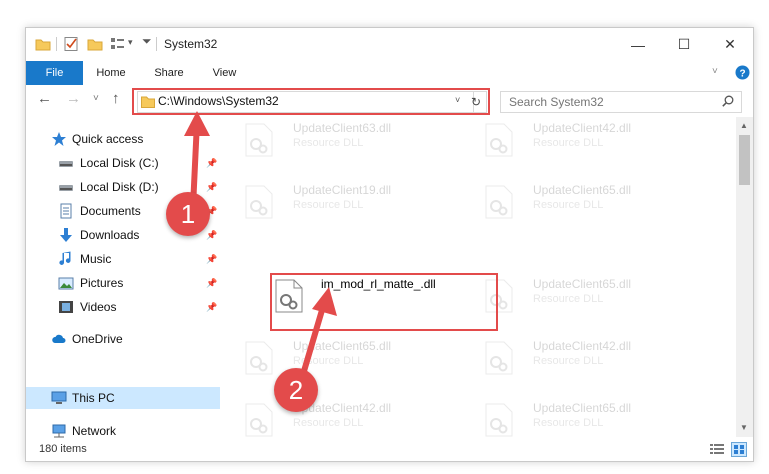 This screenshot has width=769, height=474. Describe the element at coordinates (324, 301) in the screenshot. I see `arrow-2-head` at that location.